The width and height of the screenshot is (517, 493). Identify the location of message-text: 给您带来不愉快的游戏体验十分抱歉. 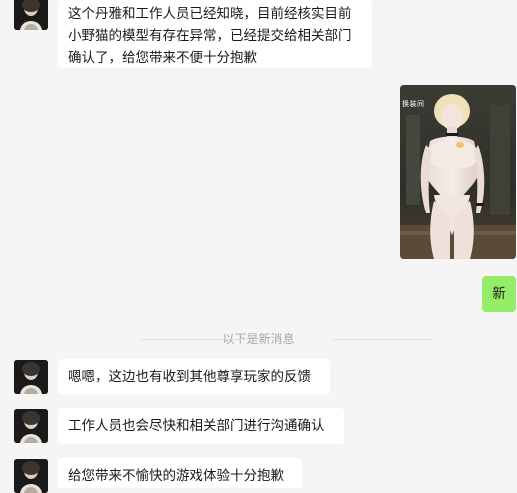
(176, 476).